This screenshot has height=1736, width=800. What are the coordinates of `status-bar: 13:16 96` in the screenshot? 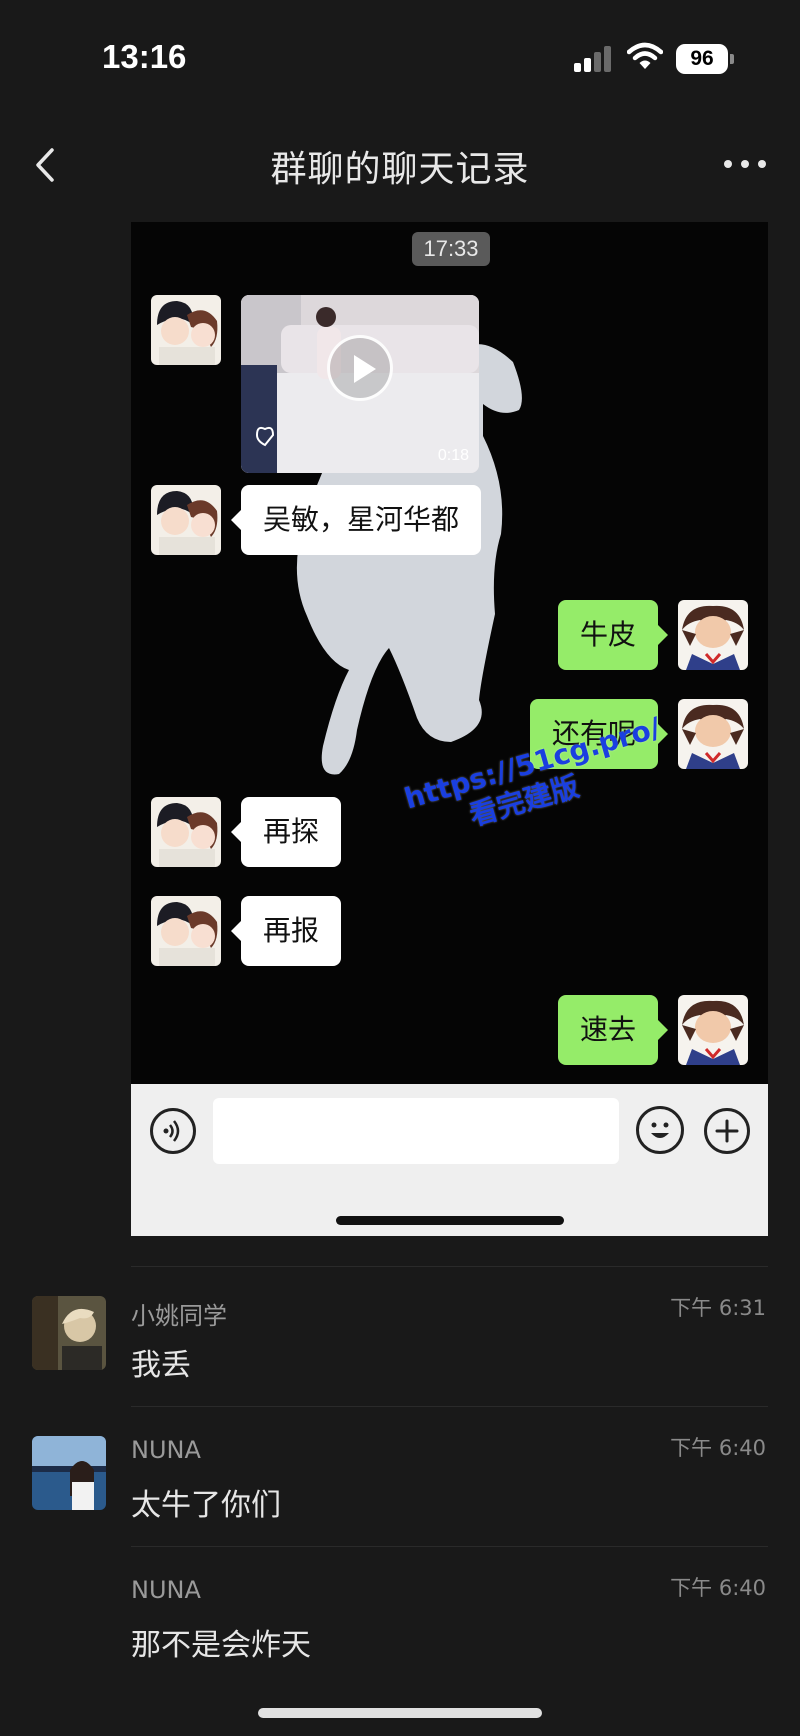 It's located at (400, 56).